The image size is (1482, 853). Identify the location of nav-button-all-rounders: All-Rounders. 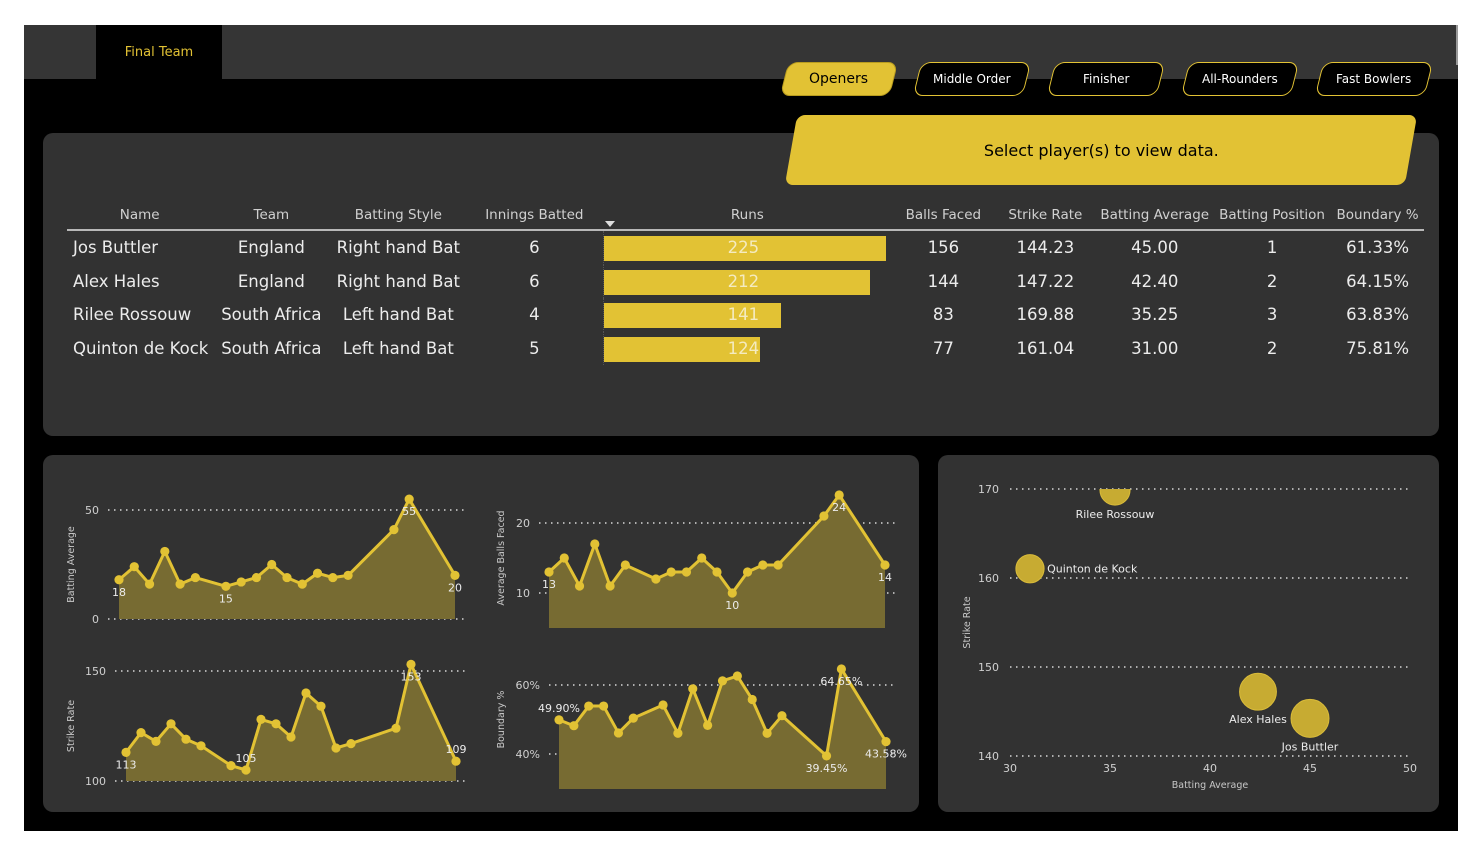
(1240, 79).